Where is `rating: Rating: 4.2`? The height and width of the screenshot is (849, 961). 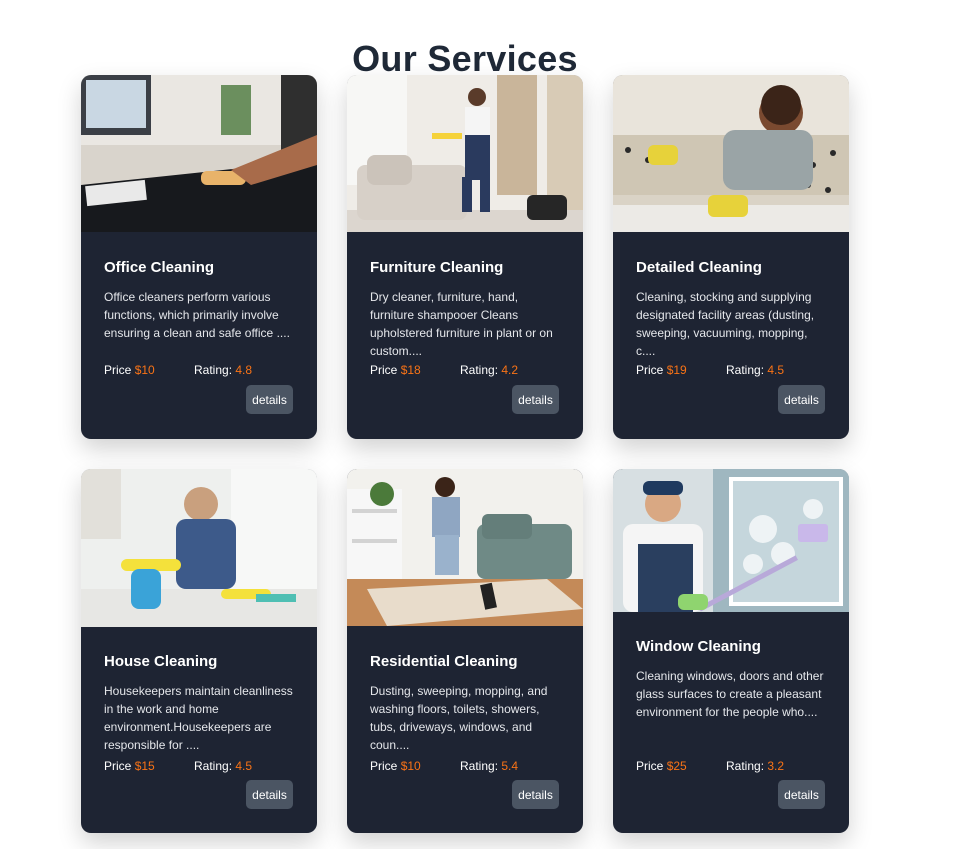
rating: Rating: 4.2 is located at coordinates (489, 370).